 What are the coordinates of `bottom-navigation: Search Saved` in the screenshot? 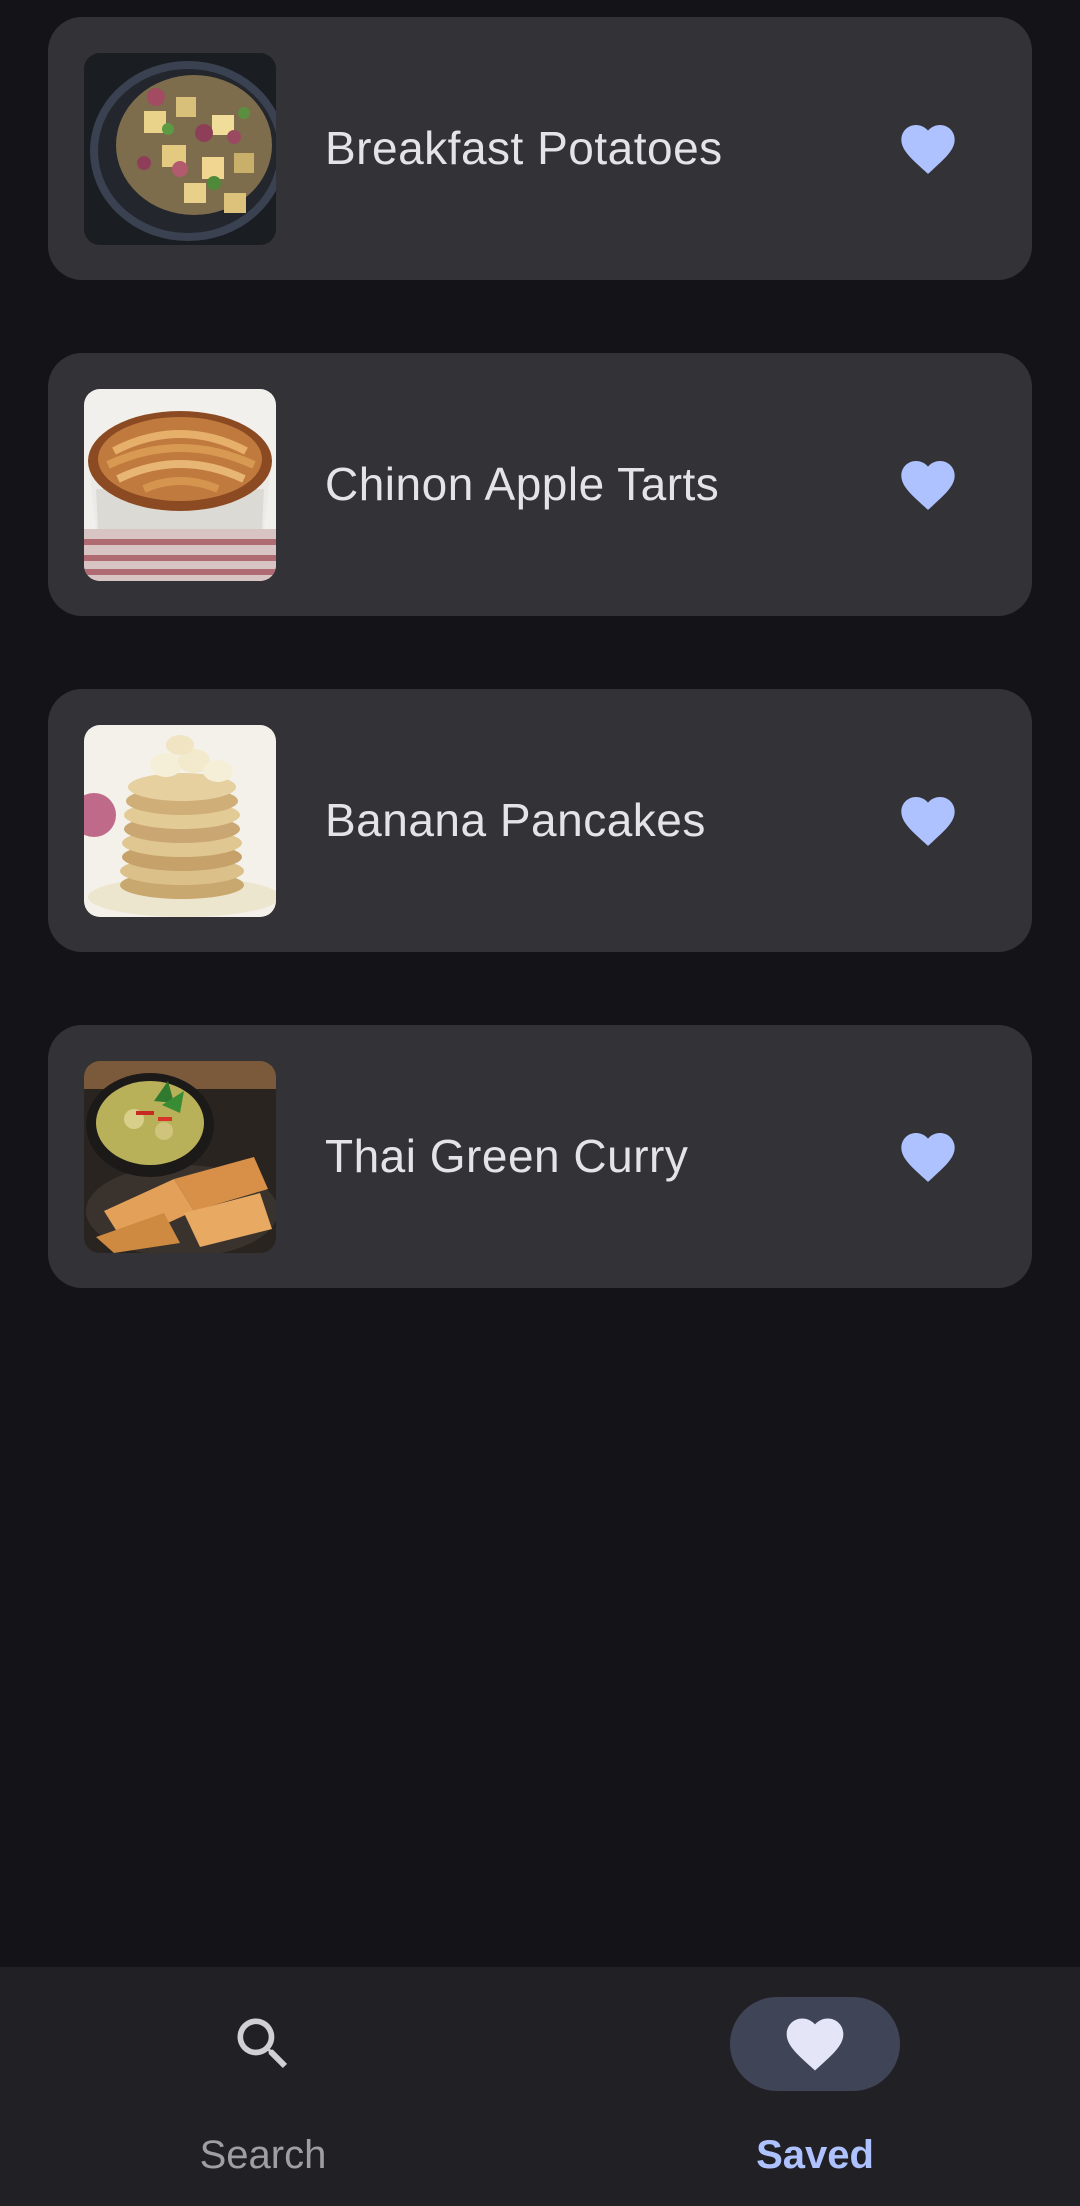 It's located at (540, 2086).